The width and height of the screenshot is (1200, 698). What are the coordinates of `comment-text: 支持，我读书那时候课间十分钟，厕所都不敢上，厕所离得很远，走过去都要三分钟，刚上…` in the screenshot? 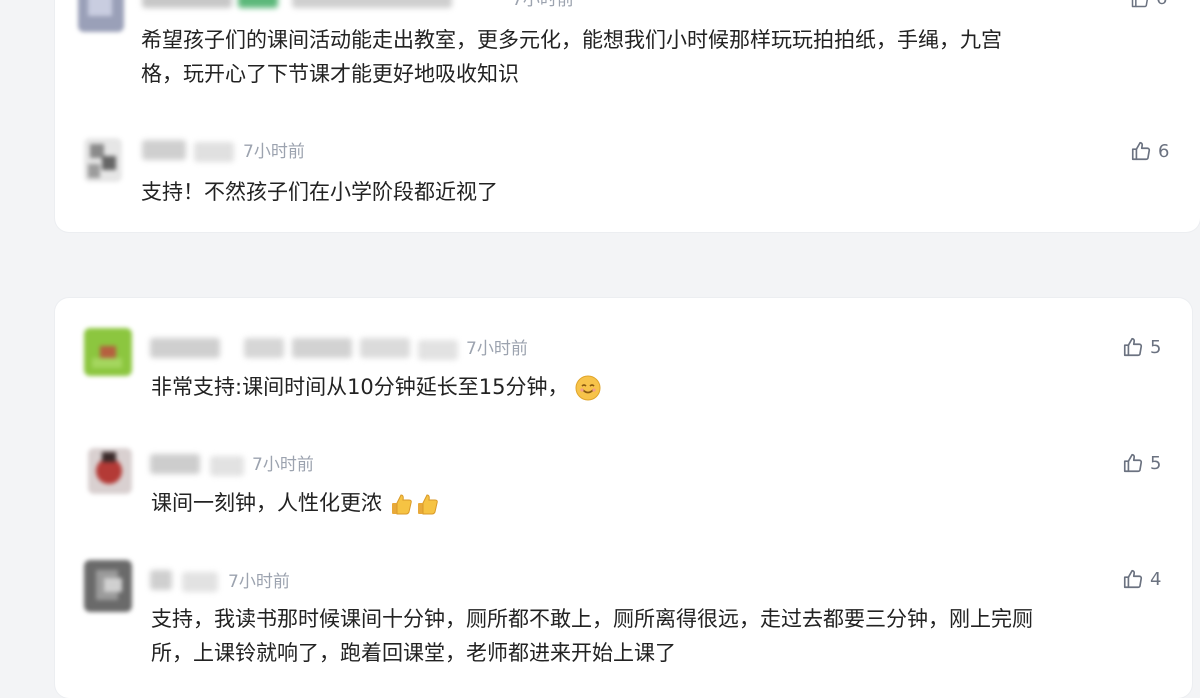 It's located at (592, 619).